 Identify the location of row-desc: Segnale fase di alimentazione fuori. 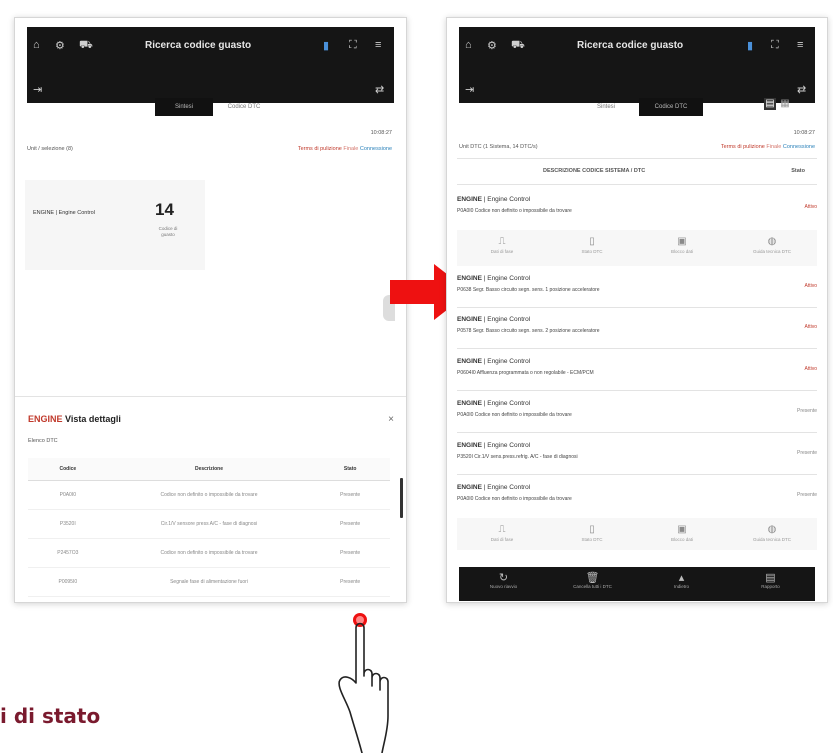
(209, 582).